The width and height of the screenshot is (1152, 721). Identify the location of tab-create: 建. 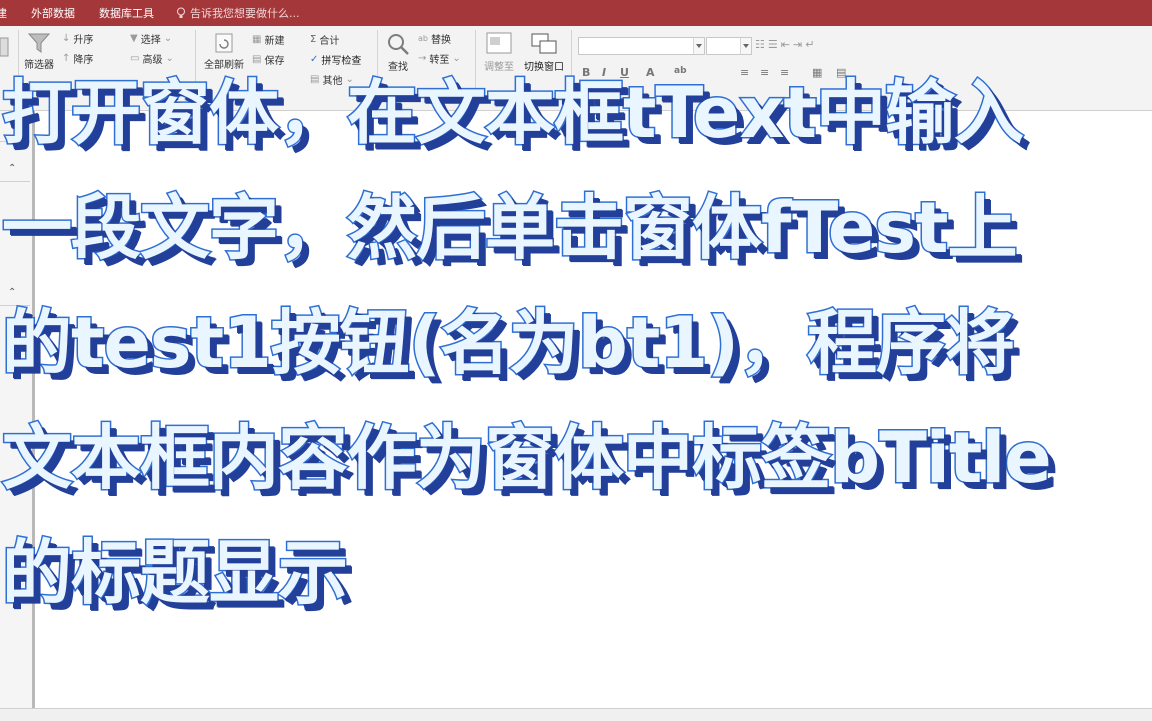
(9, 13).